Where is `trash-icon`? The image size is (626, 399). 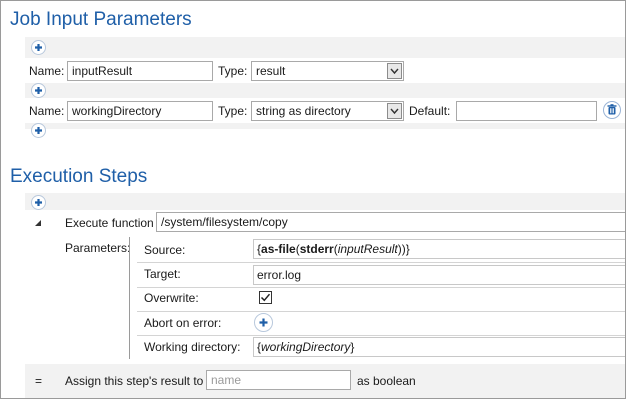
trash-icon is located at coordinates (612, 109).